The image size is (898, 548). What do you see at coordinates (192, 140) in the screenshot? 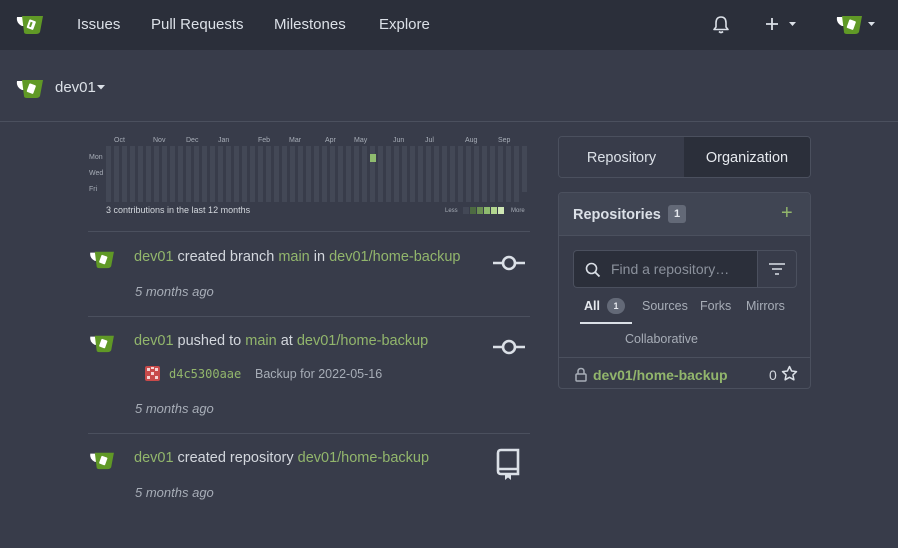
I see `heatmap-month-label: Dec` at bounding box center [192, 140].